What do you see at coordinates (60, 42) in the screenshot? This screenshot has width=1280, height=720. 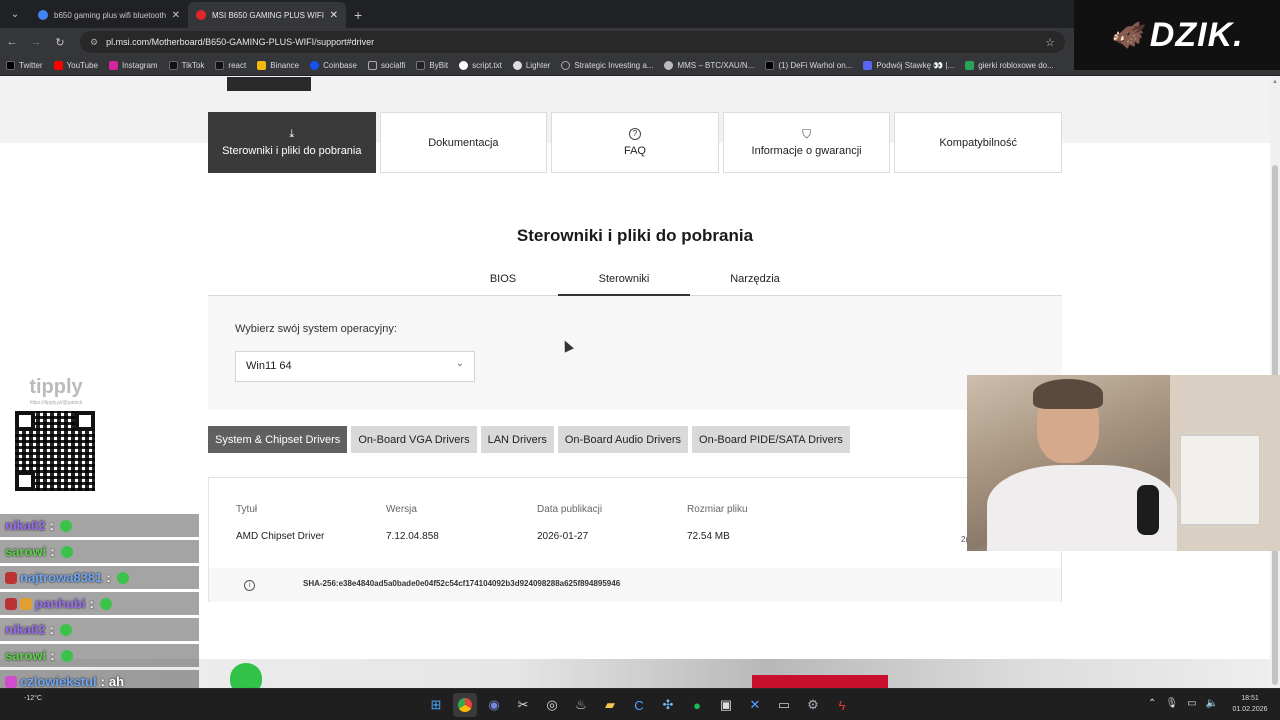 I see `reload-icon: ↻` at bounding box center [60, 42].